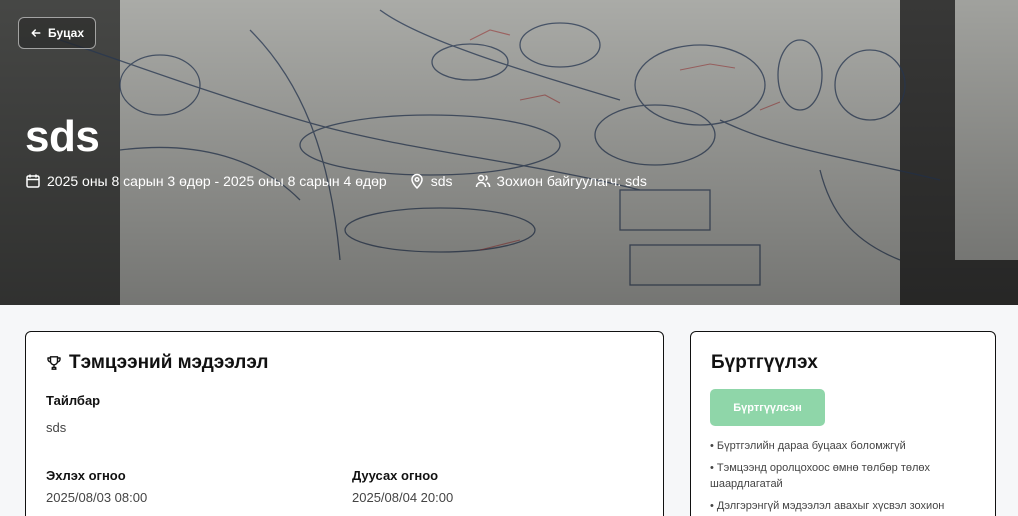 This screenshot has width=1018, height=516. Describe the element at coordinates (169, 362) in the screenshot. I see `event-info-title: Тэмцээний мэдээлэл` at that location.